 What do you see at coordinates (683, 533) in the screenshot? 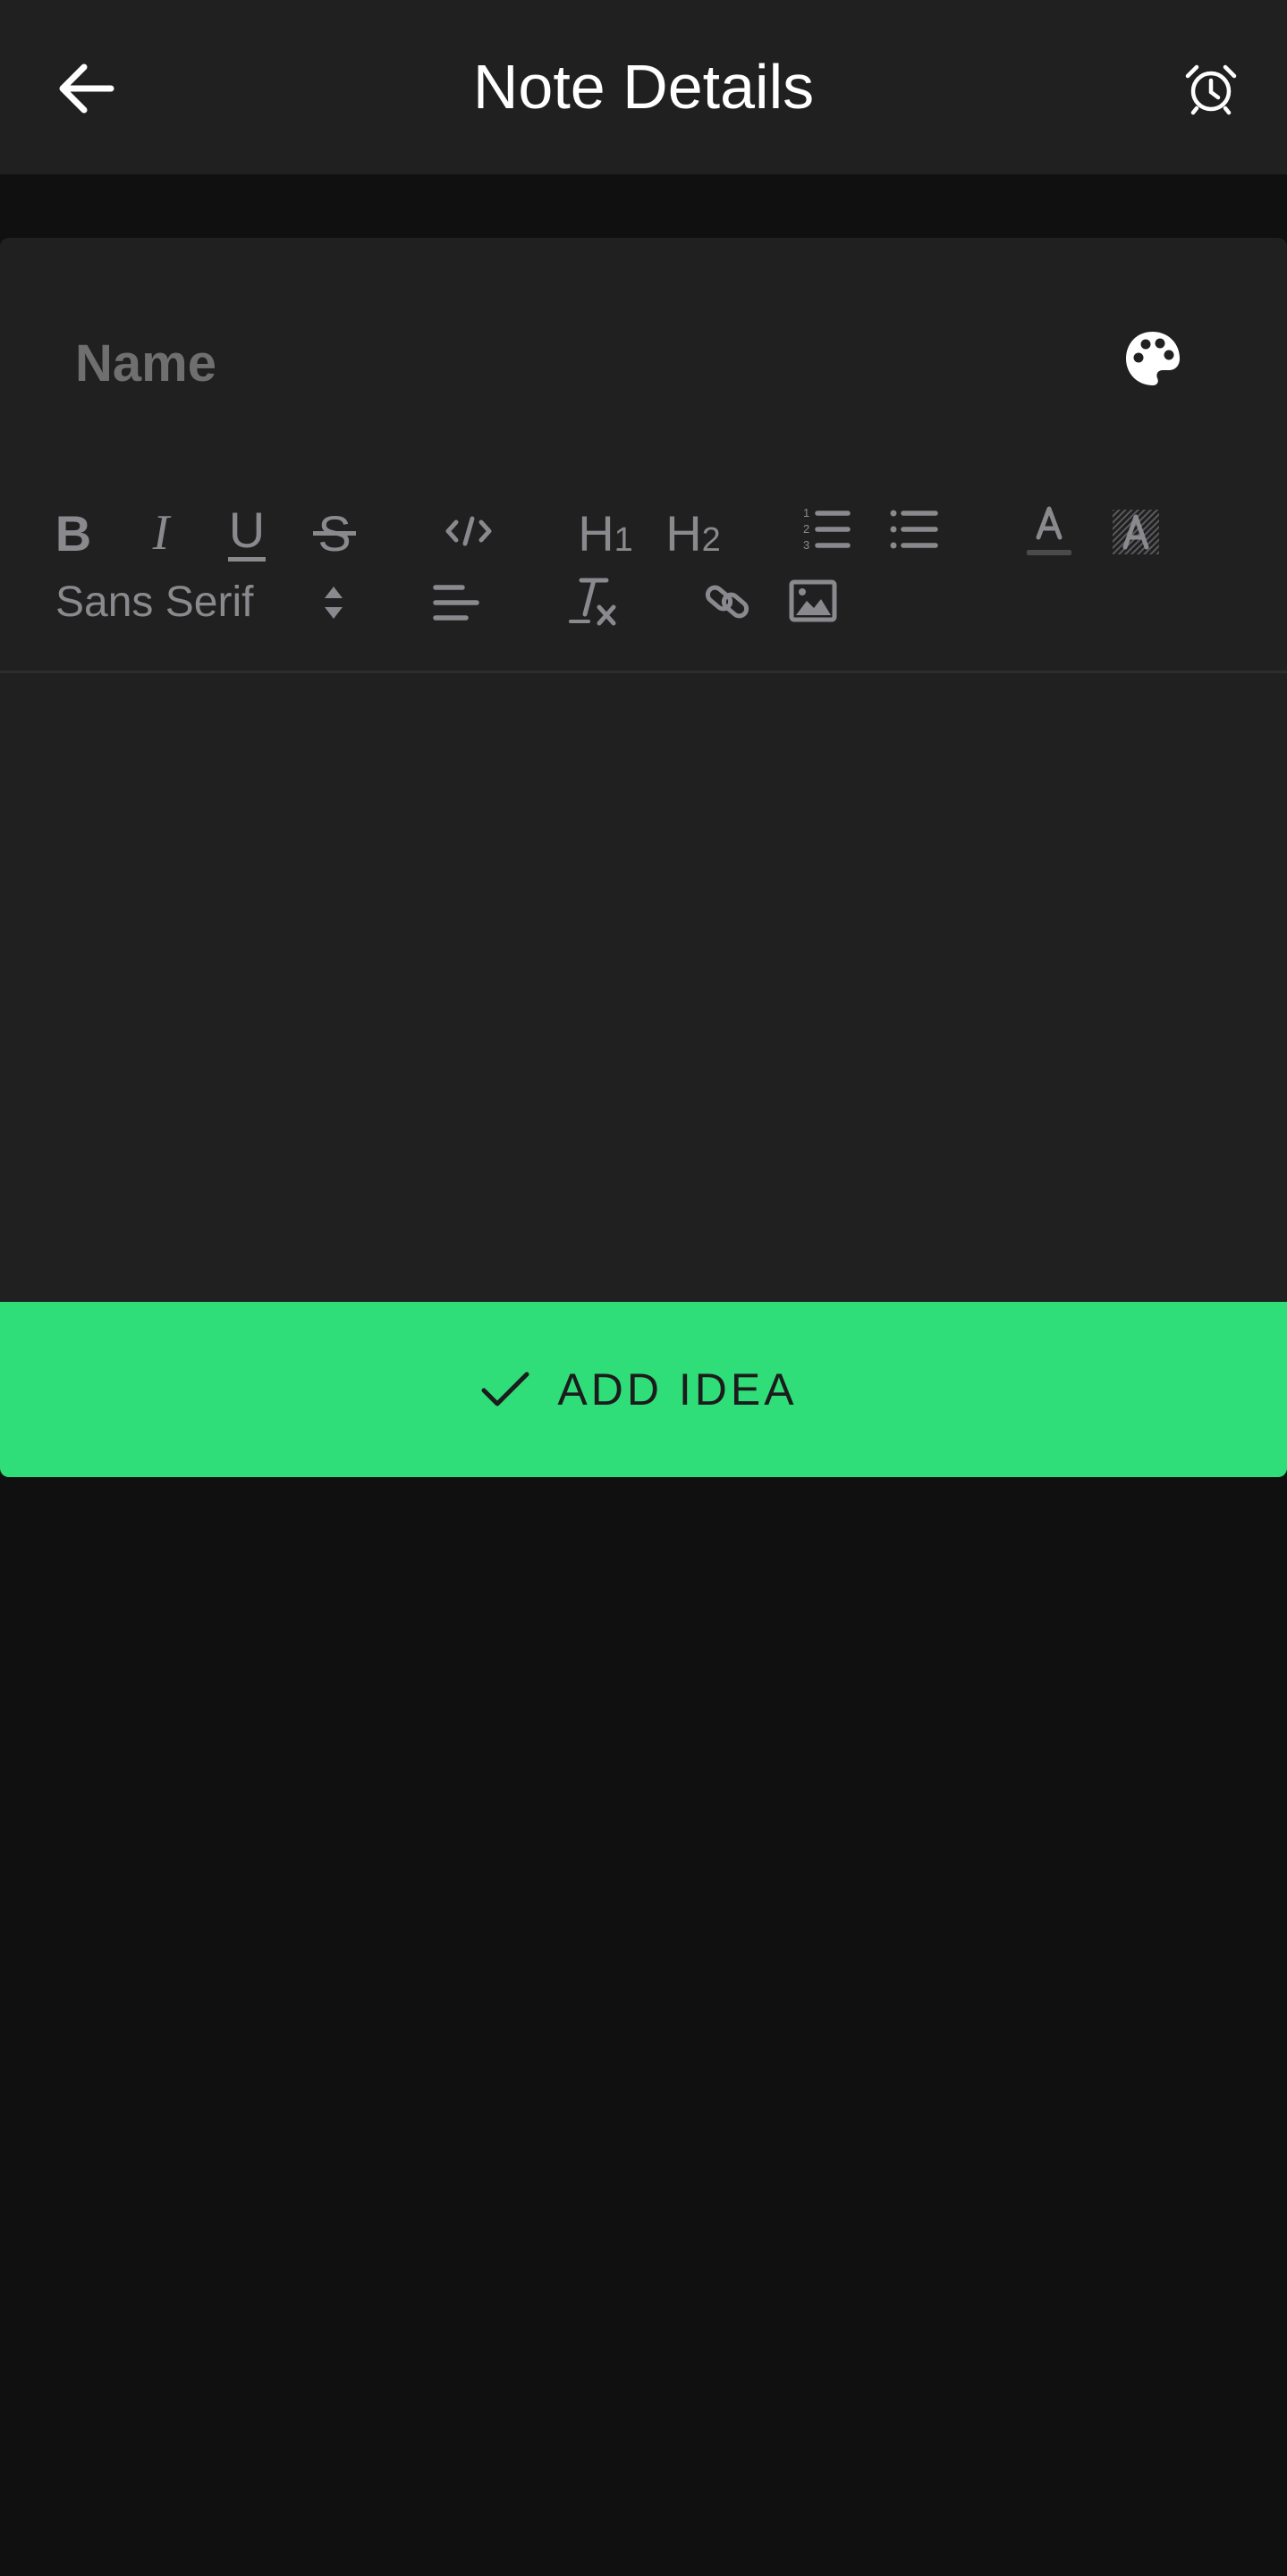
I see `h2-label: H` at bounding box center [683, 533].